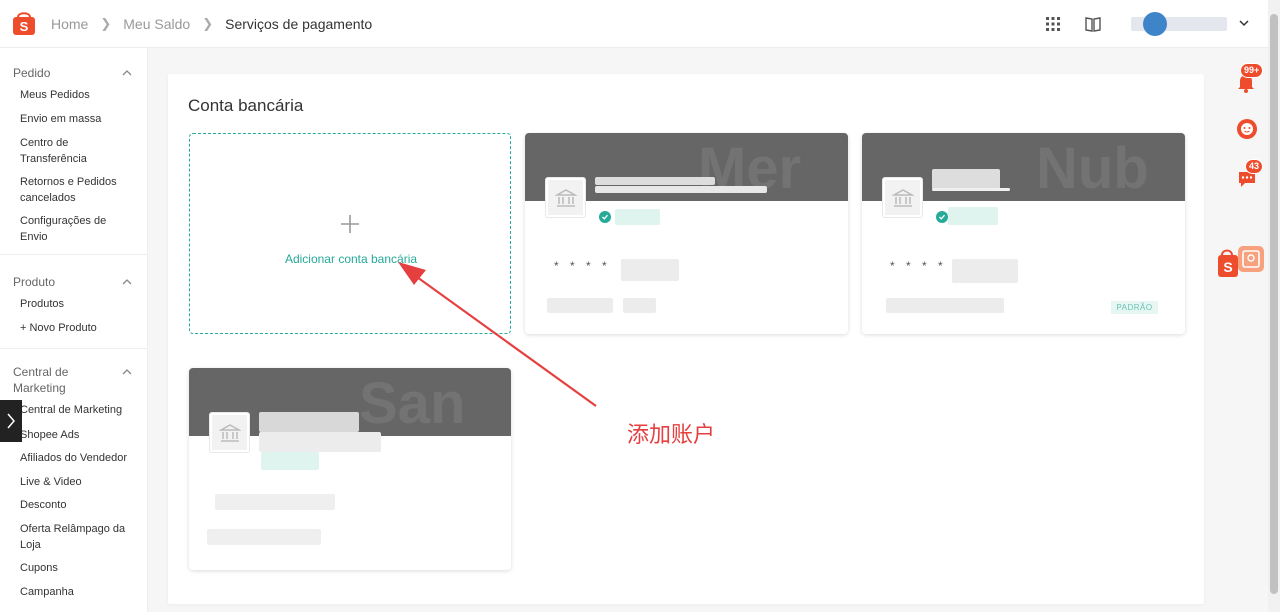 The image size is (1280, 612). What do you see at coordinates (70, 229) in the screenshot?
I see `sidebar-item-configuracoes-de-envio: Configurações de Envio` at bounding box center [70, 229].